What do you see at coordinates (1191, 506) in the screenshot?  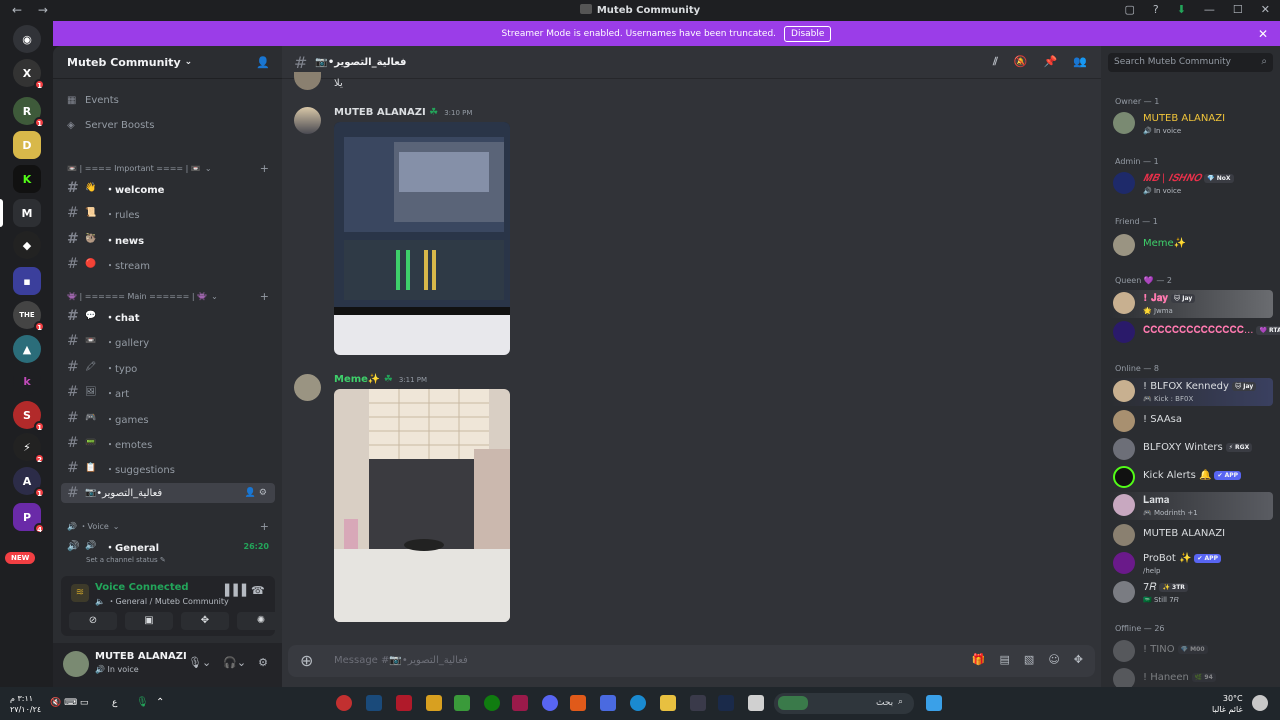 I see `member-item: 𝐋𝐚𝐦𝐚 🎮 Modrinth +1` at bounding box center [1191, 506].